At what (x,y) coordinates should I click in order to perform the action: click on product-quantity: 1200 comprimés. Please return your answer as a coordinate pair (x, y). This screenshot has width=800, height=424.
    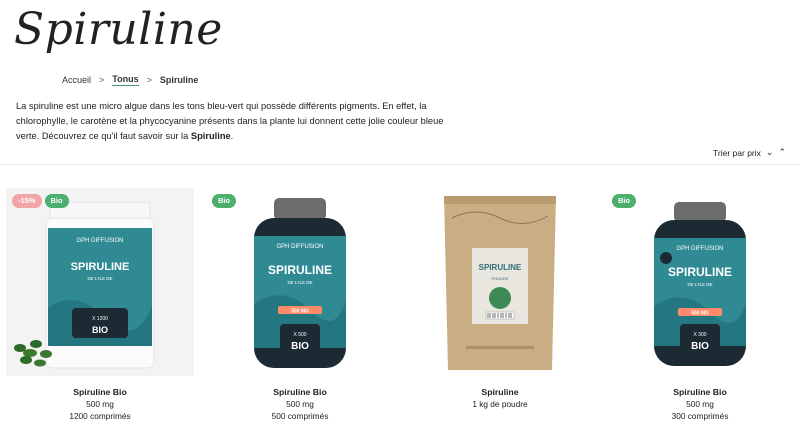
    Looking at the image, I should click on (100, 416).